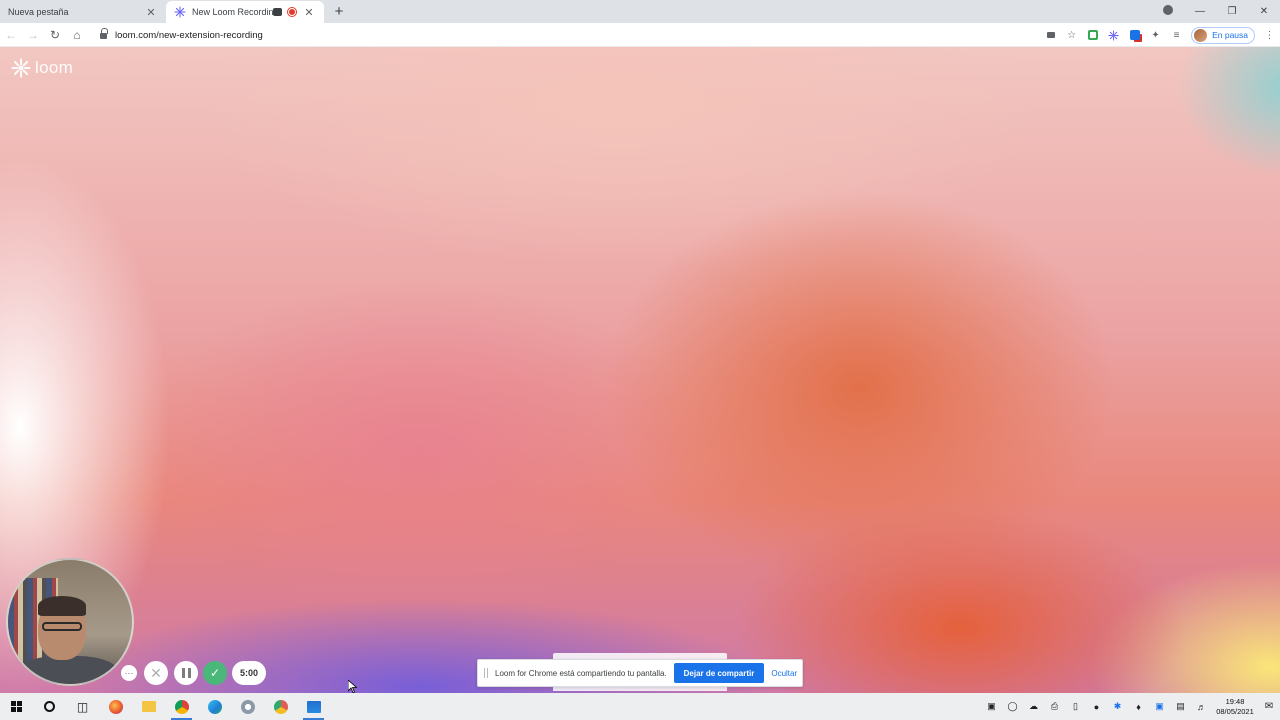 Image resolution: width=1280 pixels, height=720 pixels. I want to click on media-queue-icon: ≡, so click(1176, 35).